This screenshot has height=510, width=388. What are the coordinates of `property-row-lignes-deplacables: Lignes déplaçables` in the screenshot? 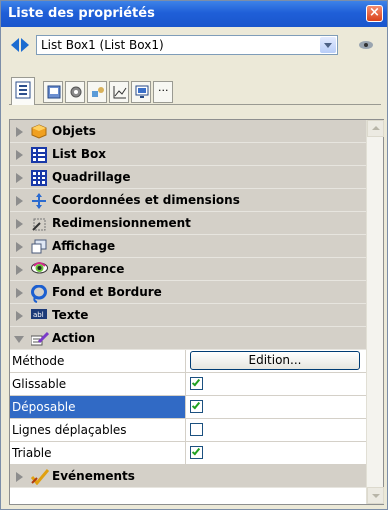 It's located at (188, 430).